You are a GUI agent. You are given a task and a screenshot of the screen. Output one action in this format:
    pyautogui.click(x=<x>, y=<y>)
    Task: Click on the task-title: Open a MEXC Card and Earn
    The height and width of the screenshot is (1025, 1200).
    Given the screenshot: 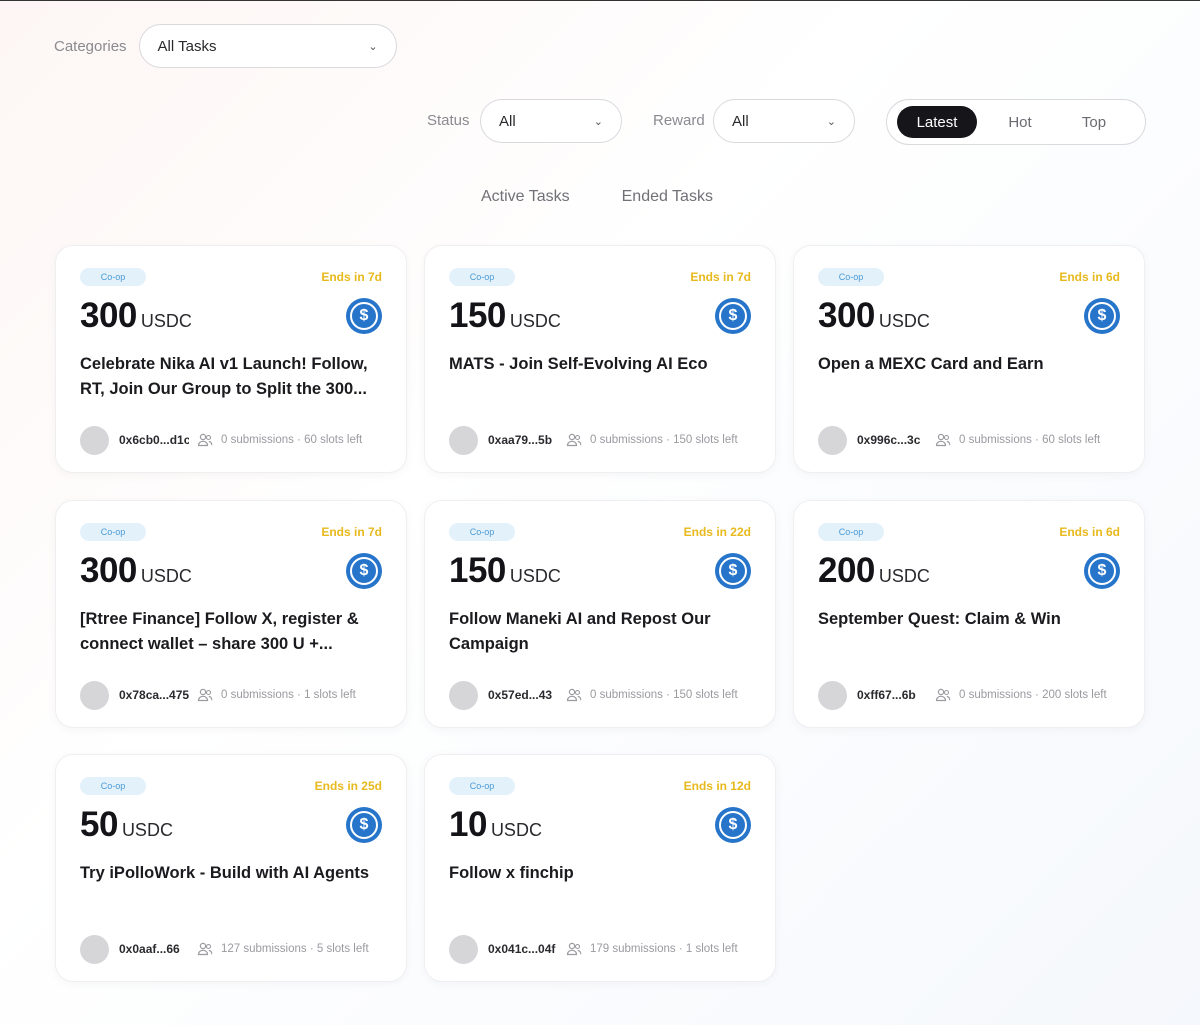 What is the action you would take?
    pyautogui.click(x=931, y=364)
    